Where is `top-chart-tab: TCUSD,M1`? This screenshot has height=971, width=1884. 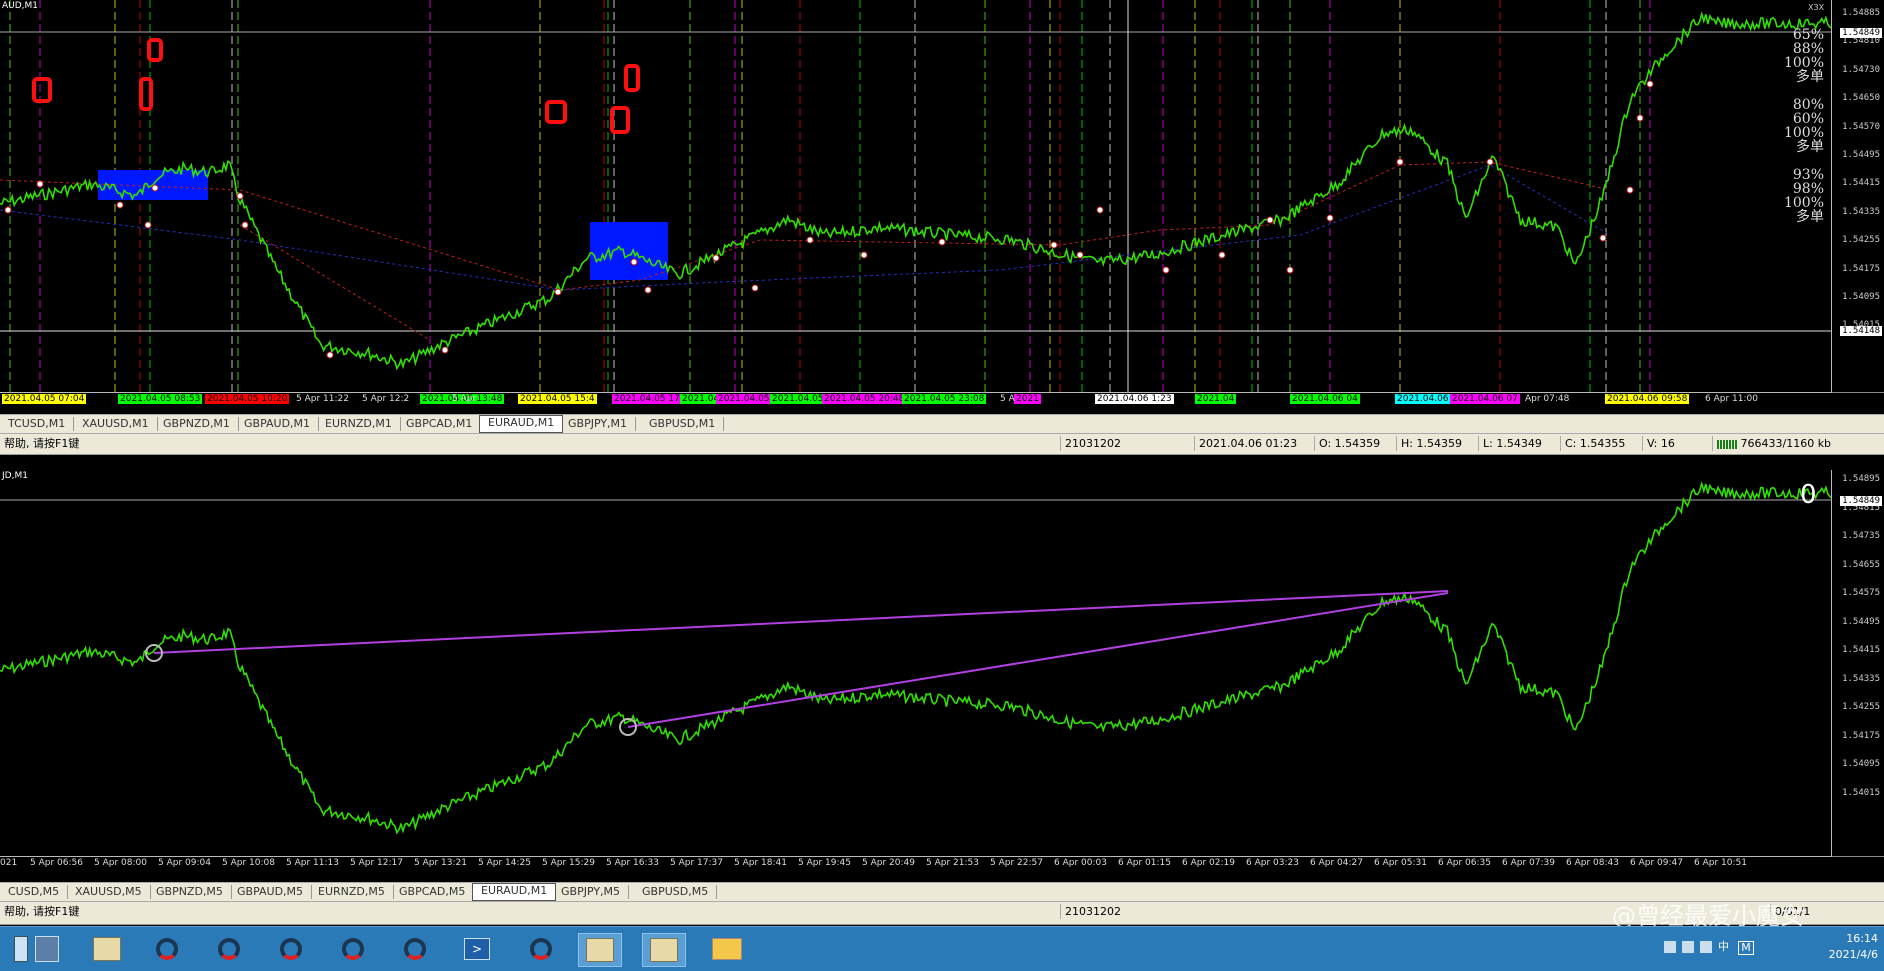 top-chart-tab: TCUSD,M1 is located at coordinates (37, 424).